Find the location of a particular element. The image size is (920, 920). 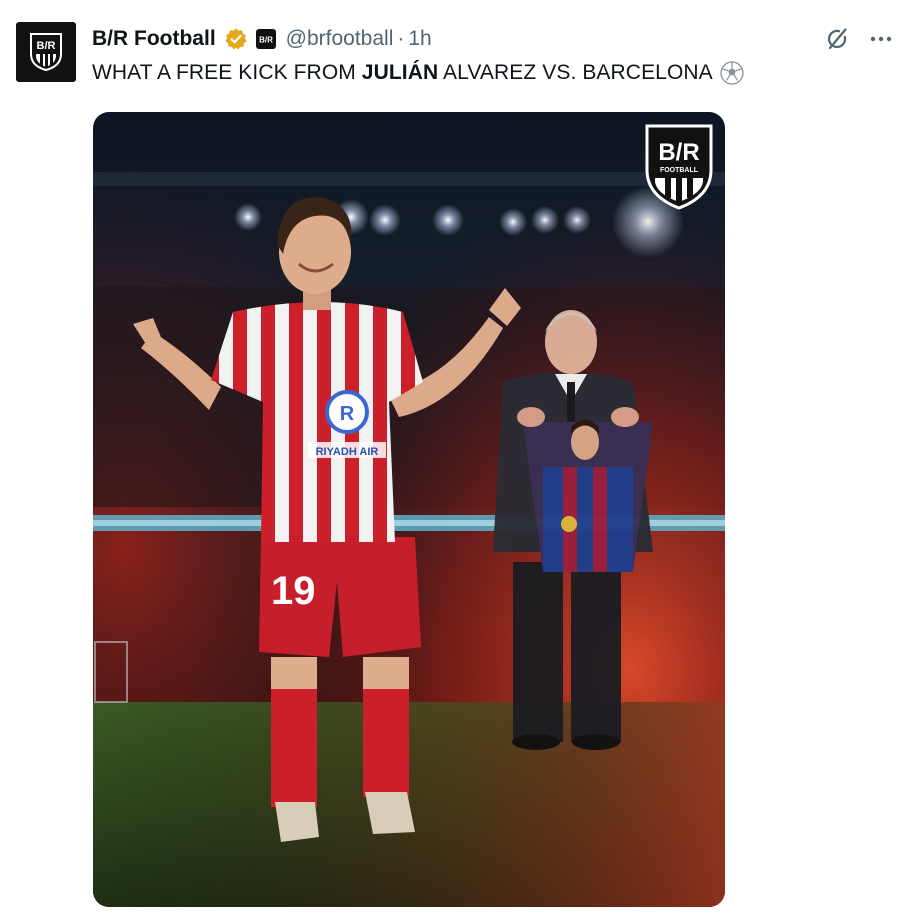

media-logo-text: B/R is located at coordinates (678, 152).